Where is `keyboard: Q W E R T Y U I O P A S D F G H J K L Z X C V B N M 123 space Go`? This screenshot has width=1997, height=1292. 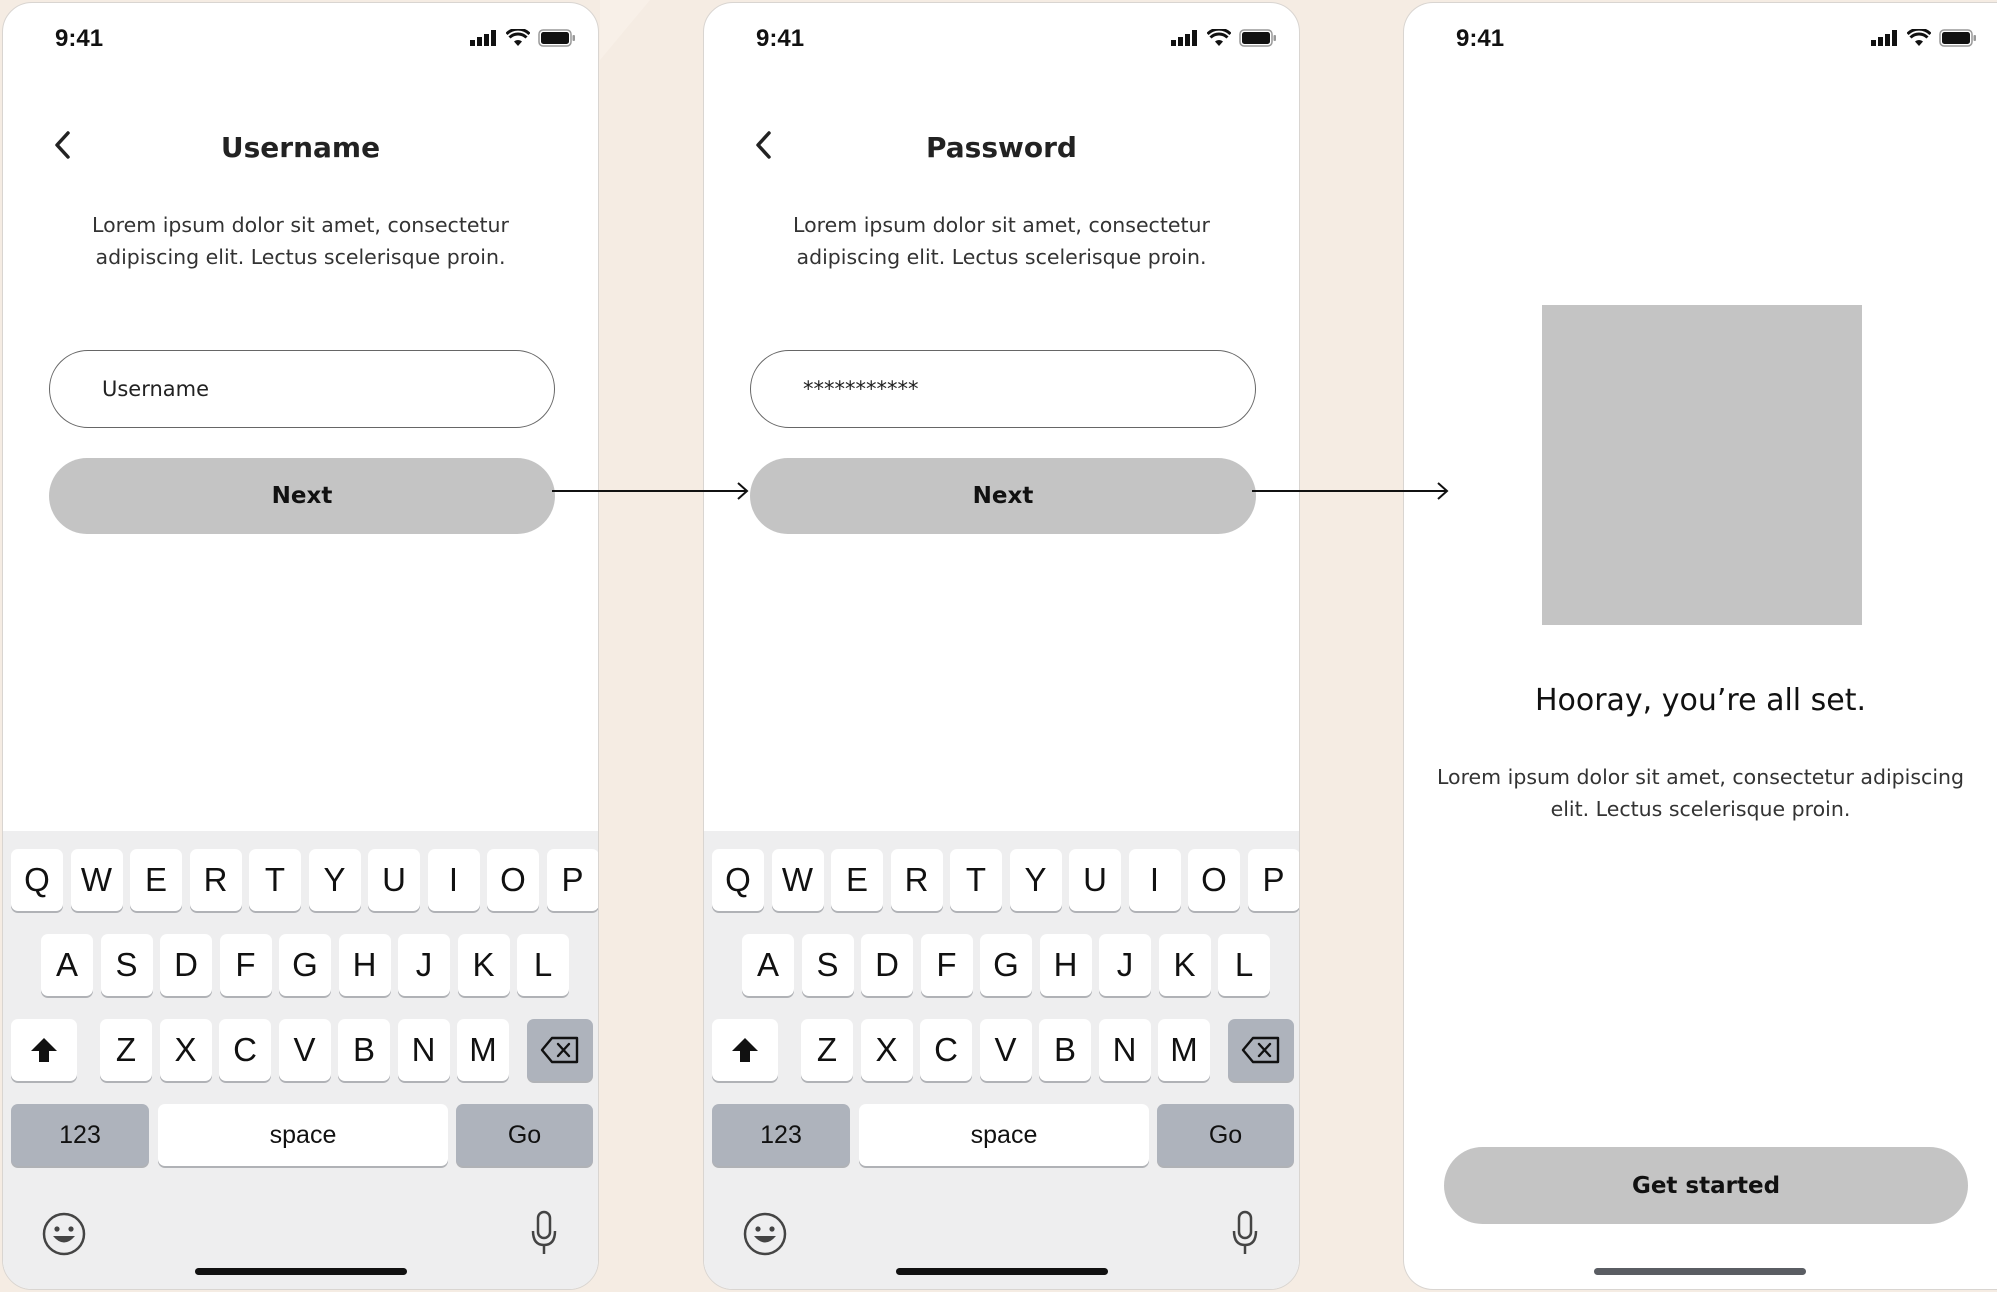
keyboard: Q W E R T Y U I O P A S D F G H J K L Z X C V B N M 123 space Go is located at coordinates (1001, 1060).